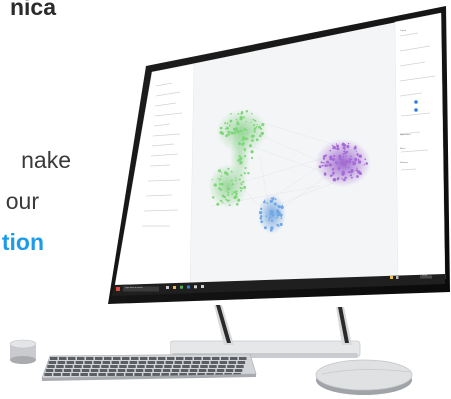 Image resolution: width=451 pixels, height=399 pixels. Describe the element at coordinates (405, 135) in the screenshot. I see `panel-label-appearance: Appearance` at that location.